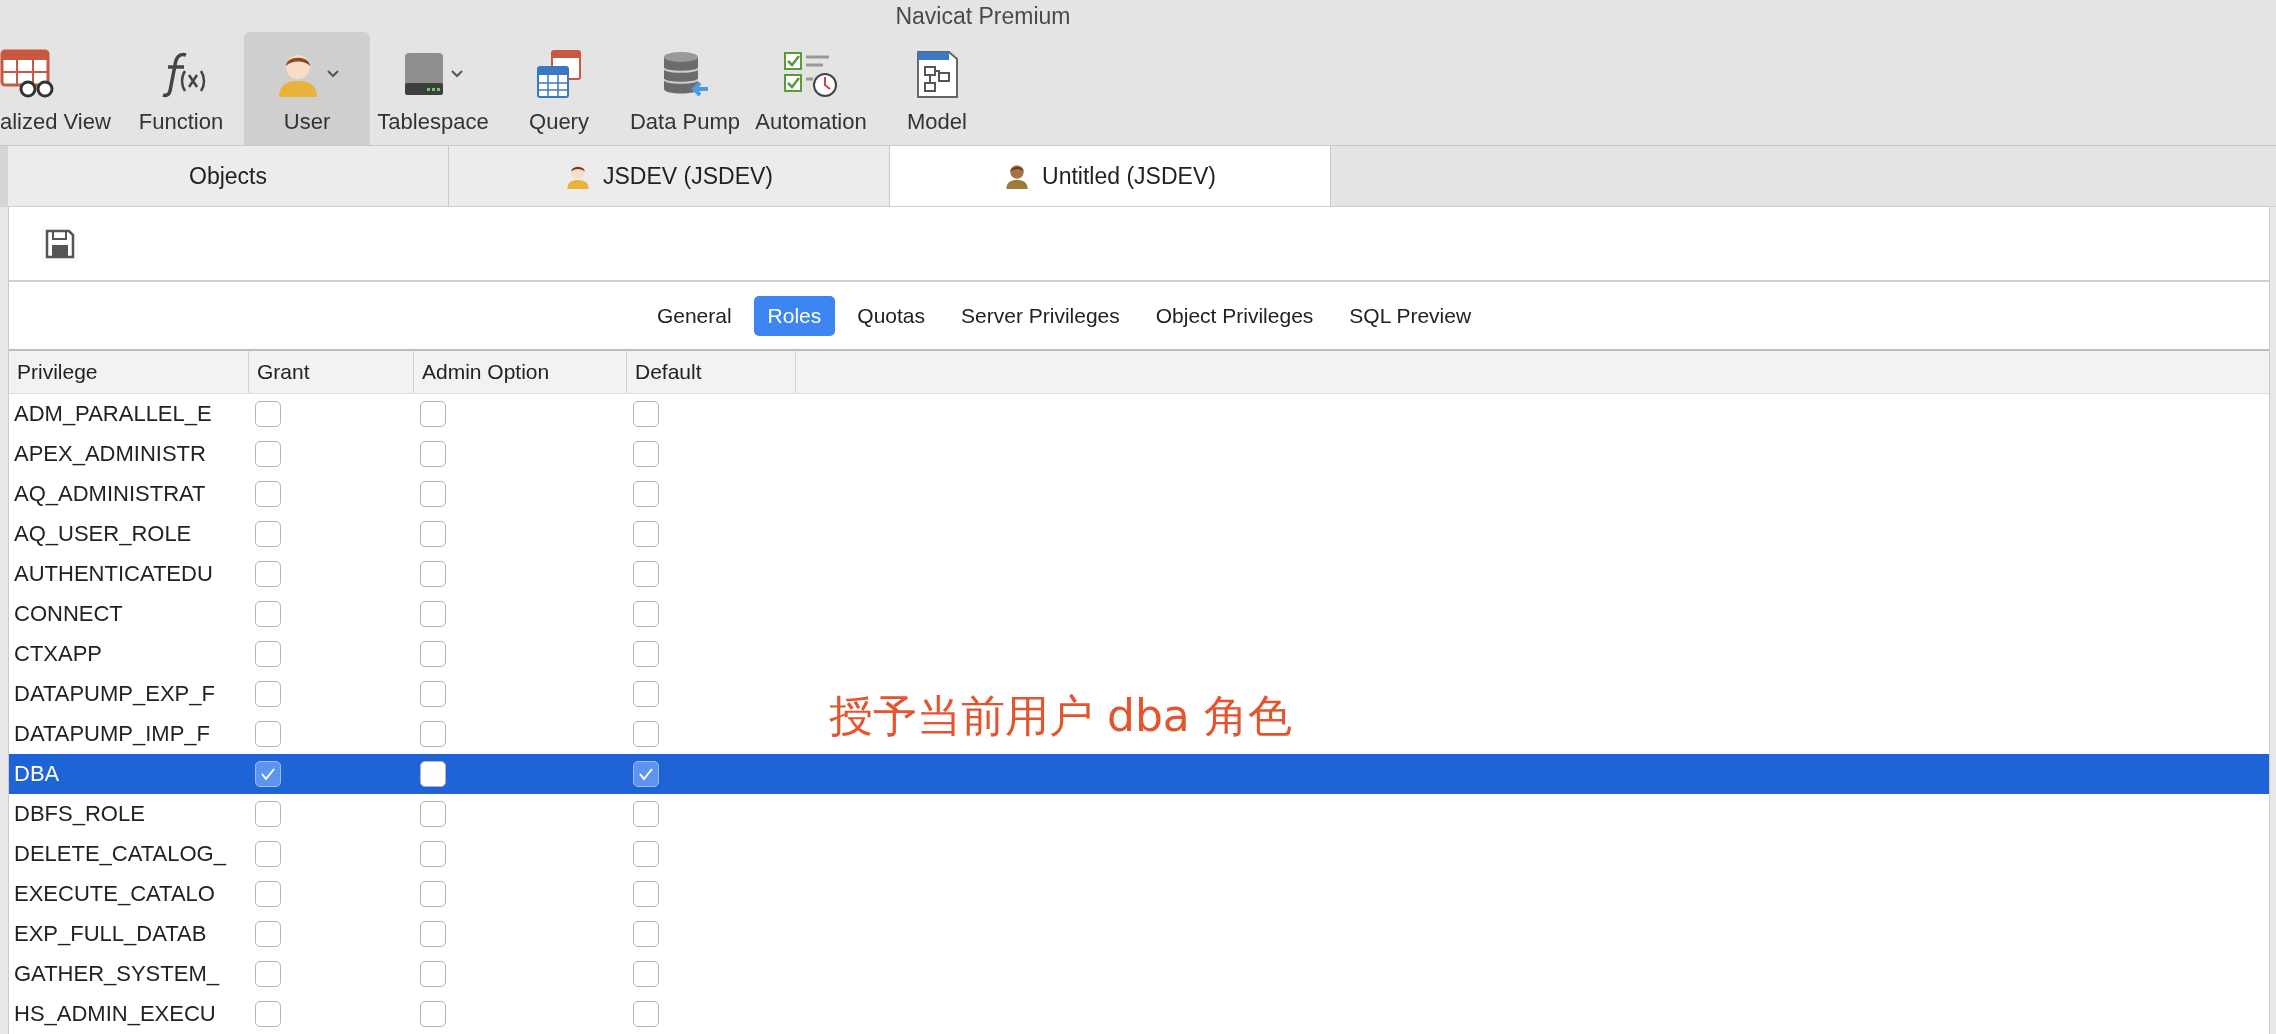 Image resolution: width=2276 pixels, height=1034 pixels. What do you see at coordinates (113, 574) in the screenshot?
I see `table-cell: AUTHENTICATEDU` at bounding box center [113, 574].